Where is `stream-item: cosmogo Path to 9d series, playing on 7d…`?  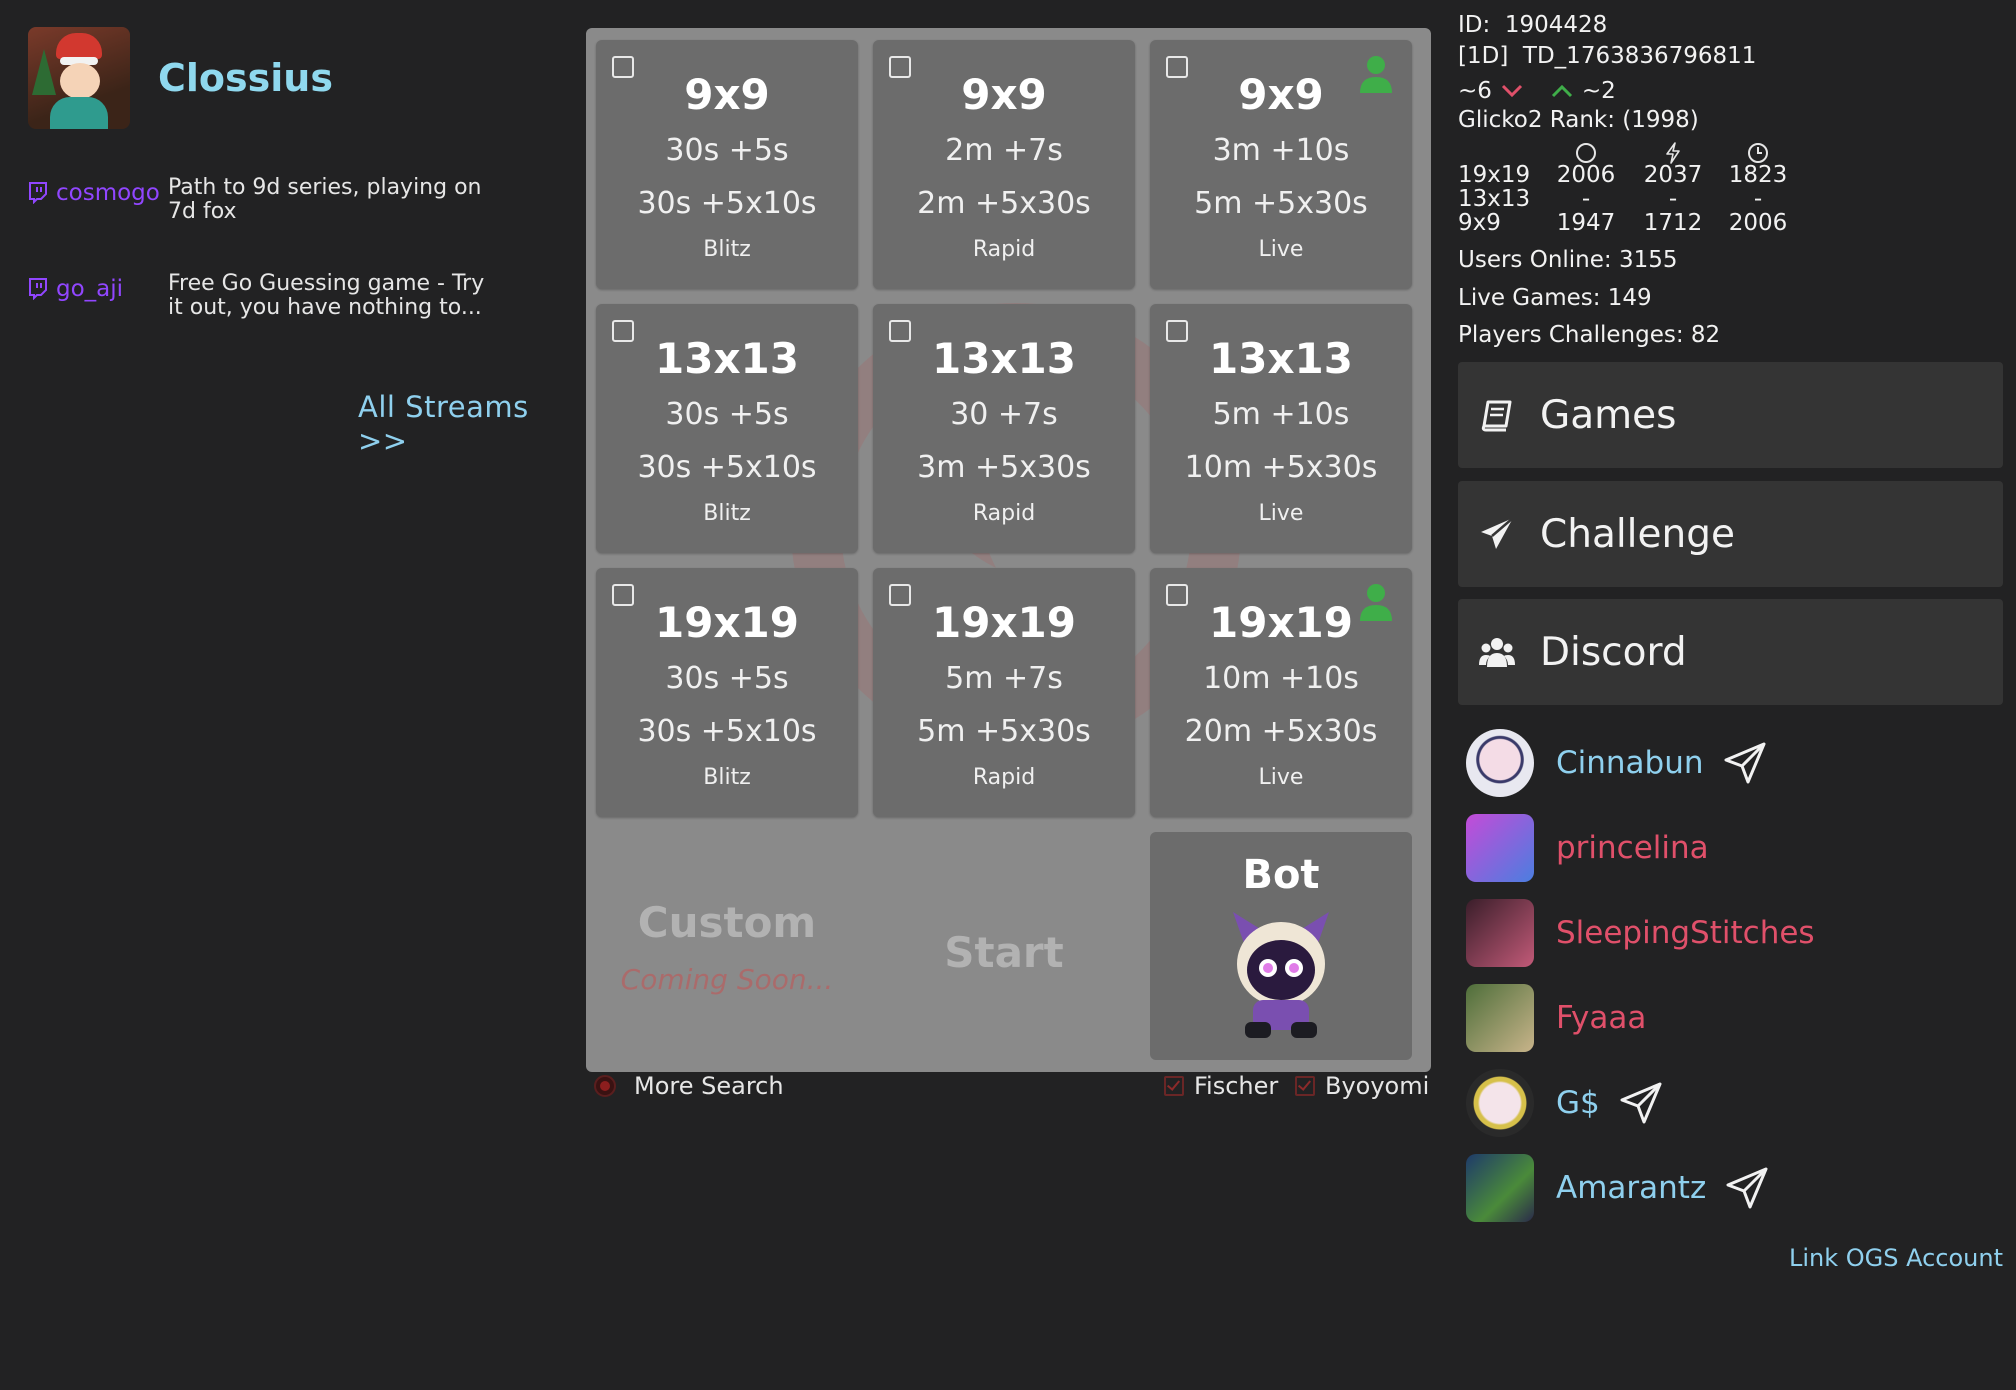
stream-item: cosmogo Path to 9d series, playing on 7d… is located at coordinates (298, 224).